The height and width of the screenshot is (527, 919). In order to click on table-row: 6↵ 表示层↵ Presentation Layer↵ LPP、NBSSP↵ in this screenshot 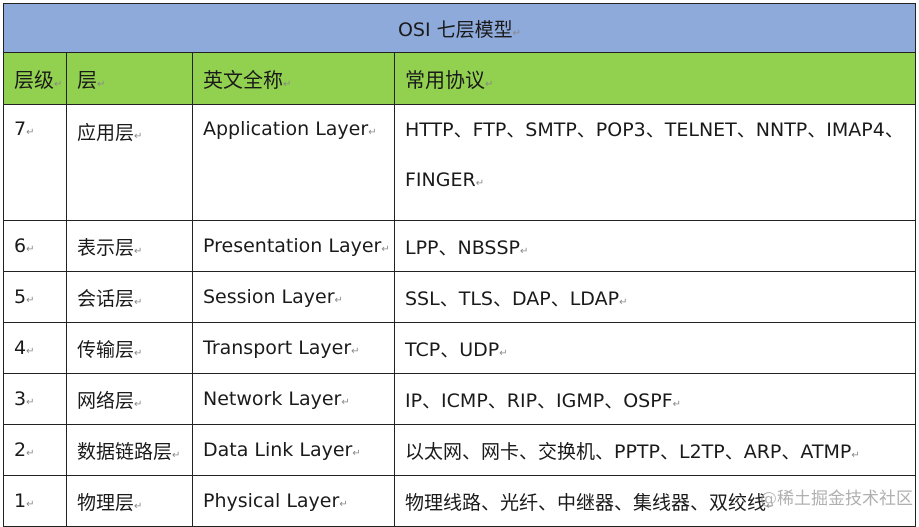, I will do `click(459, 246)`.